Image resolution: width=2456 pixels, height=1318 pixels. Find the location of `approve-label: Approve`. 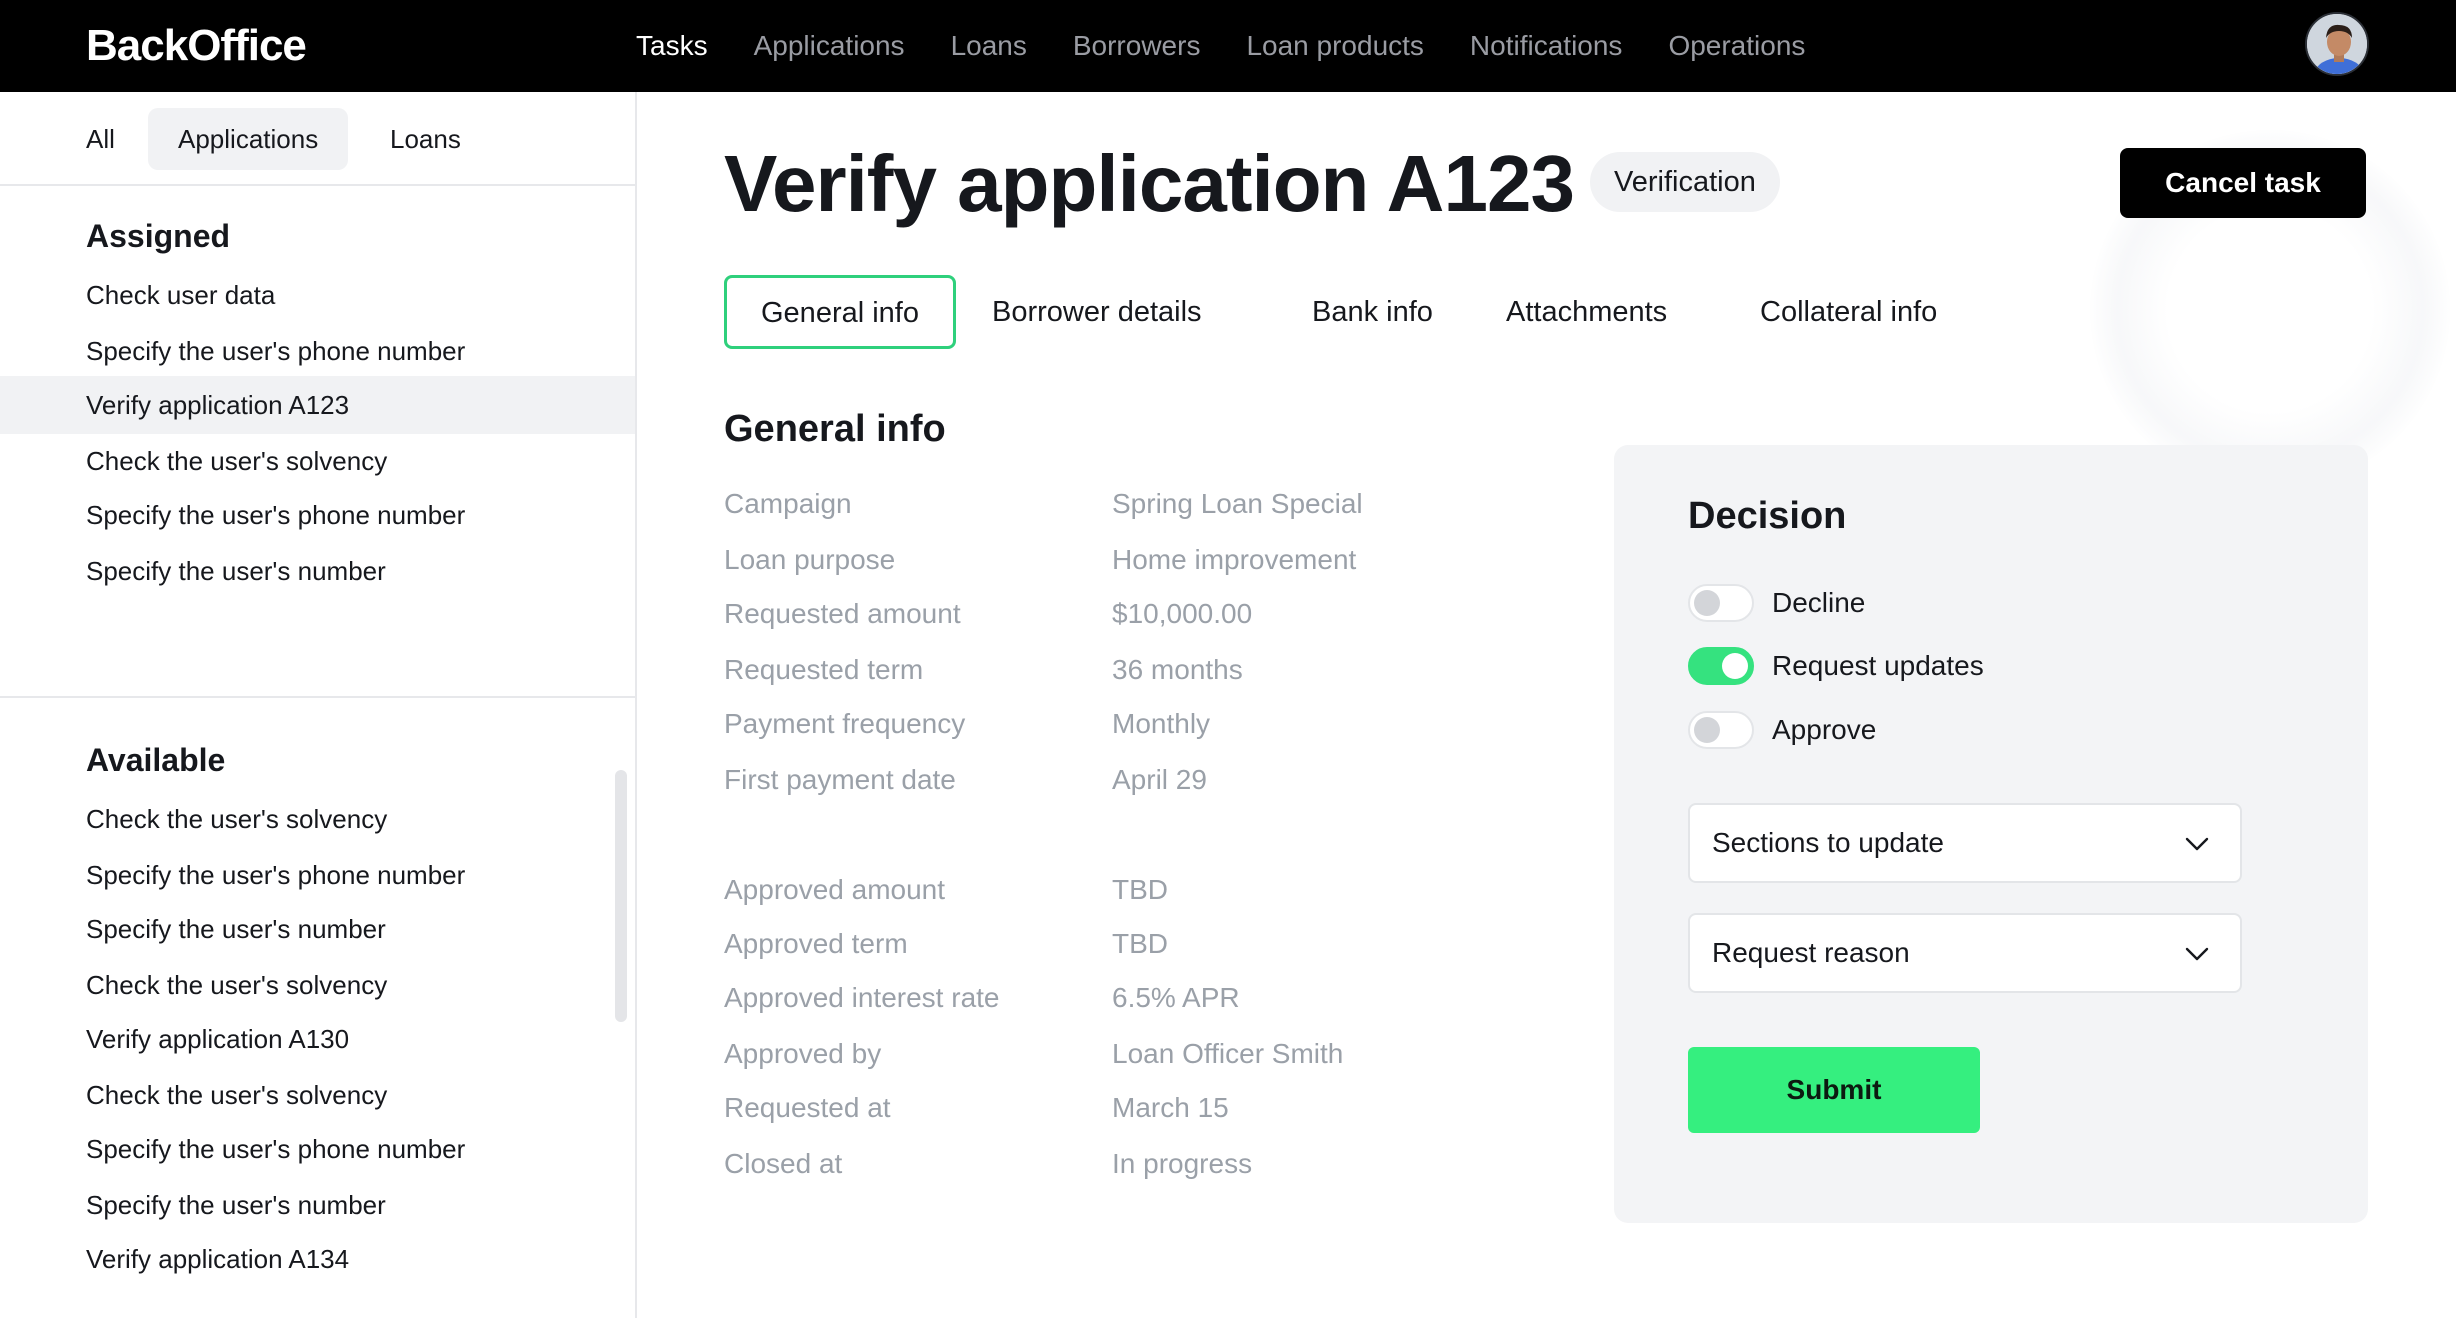

approve-label: Approve is located at coordinates (1824, 729).